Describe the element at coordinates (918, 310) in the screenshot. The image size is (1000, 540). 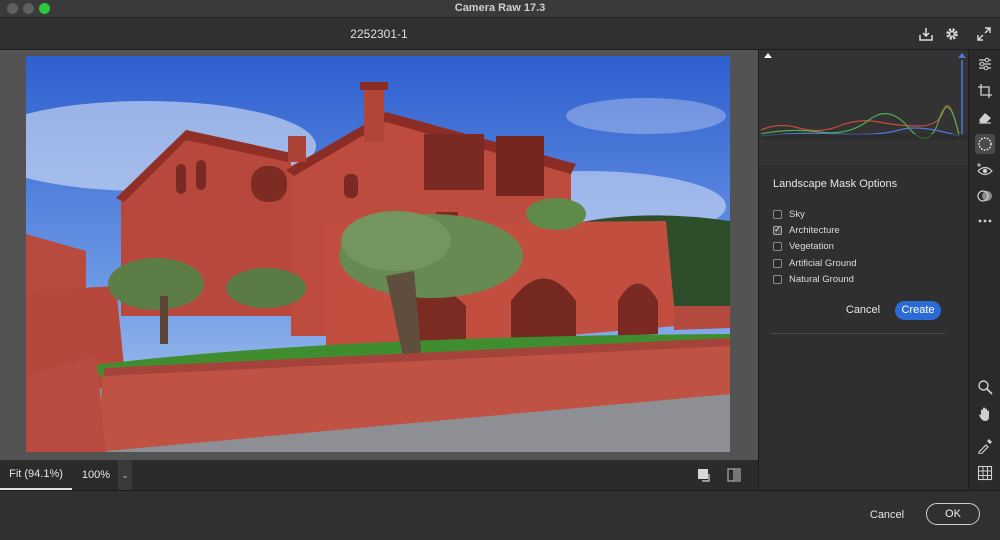
I see `mask-create-button: Create` at that location.